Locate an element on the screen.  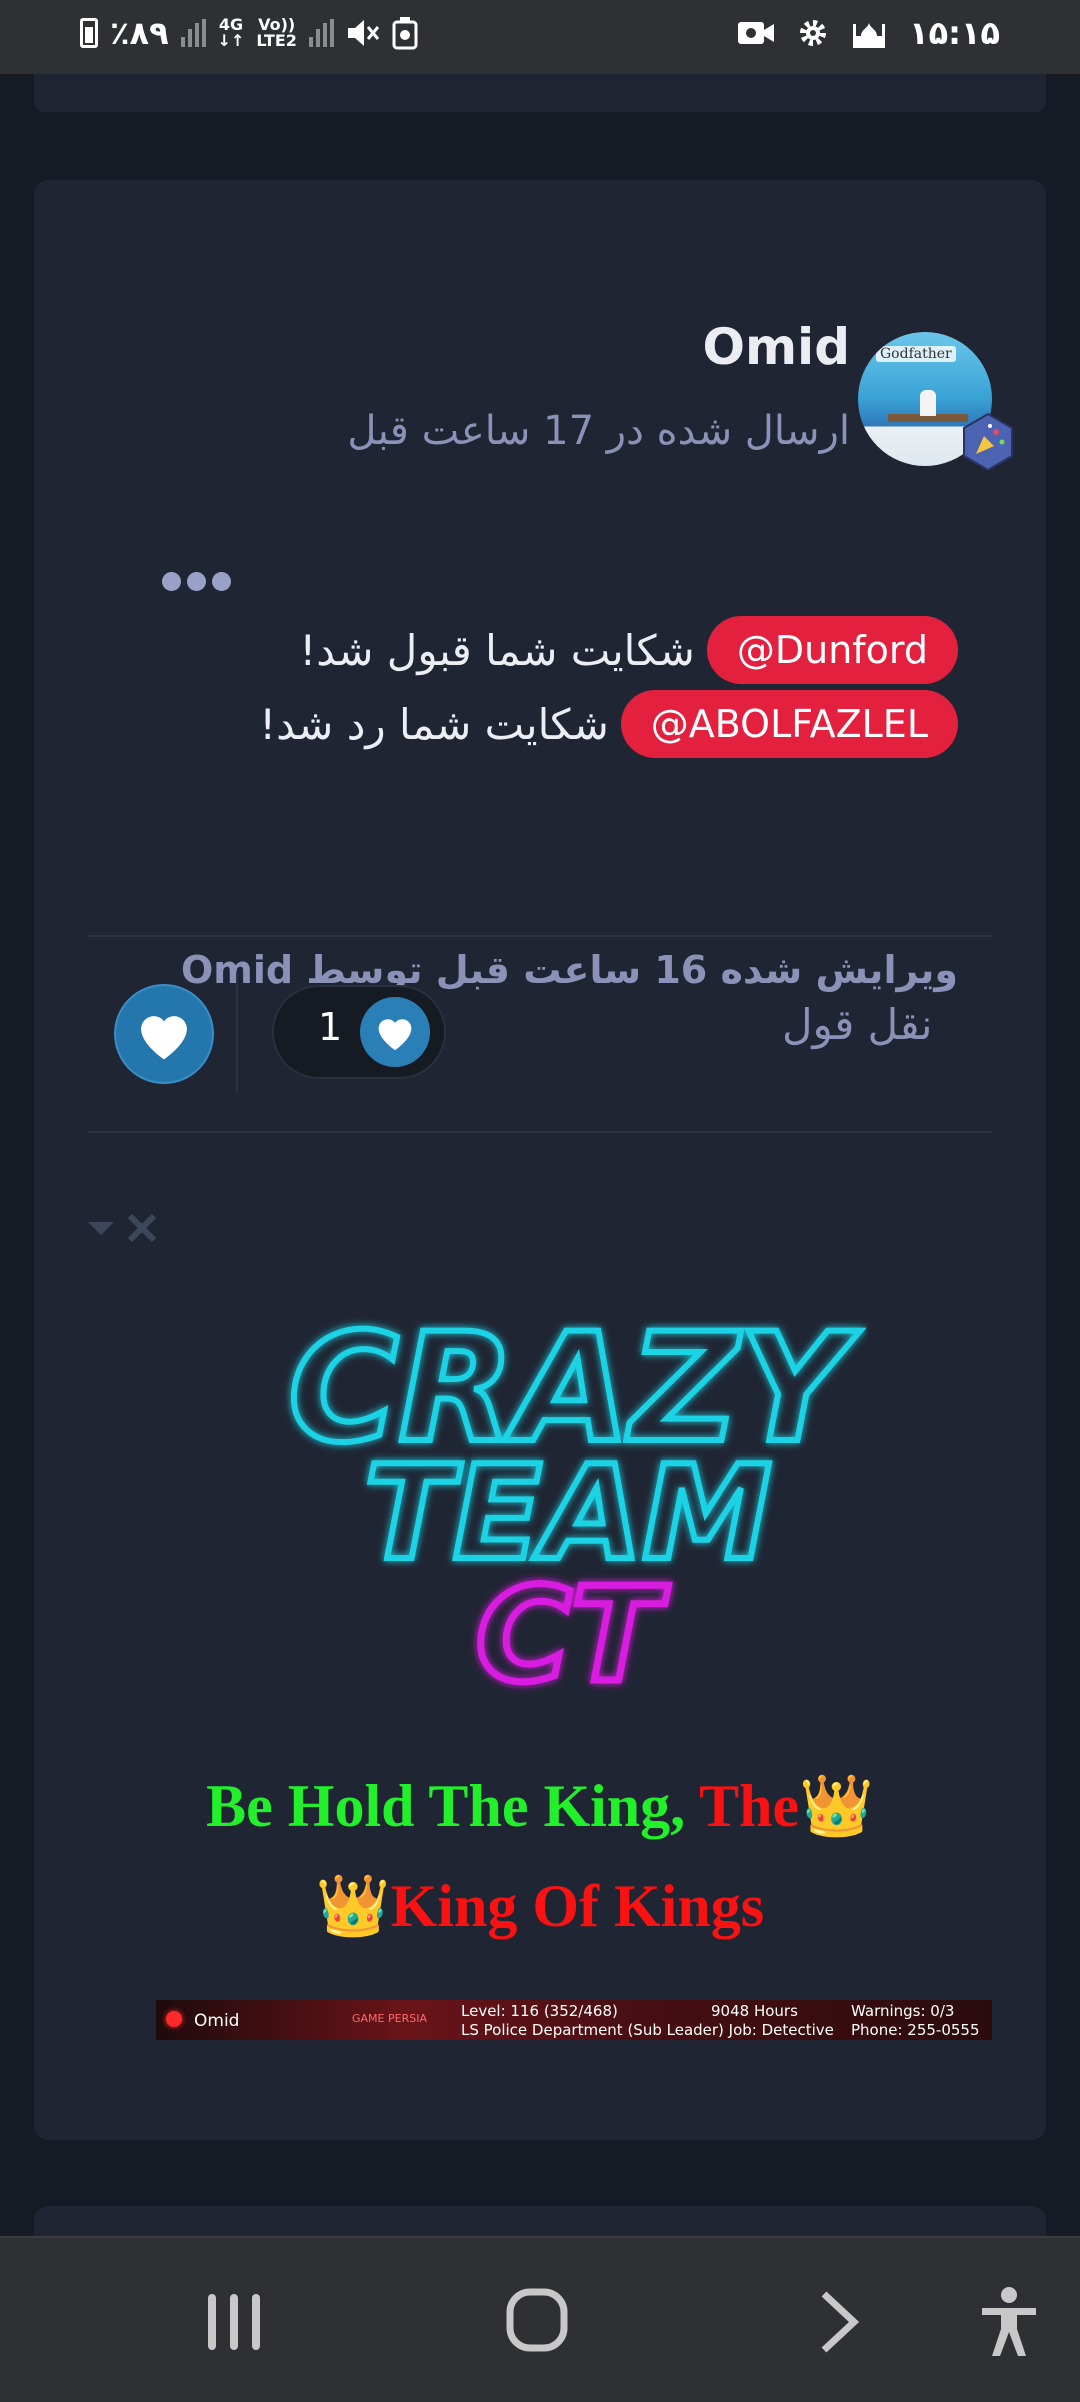
mention-tag: @Dunford is located at coordinates (832, 650).